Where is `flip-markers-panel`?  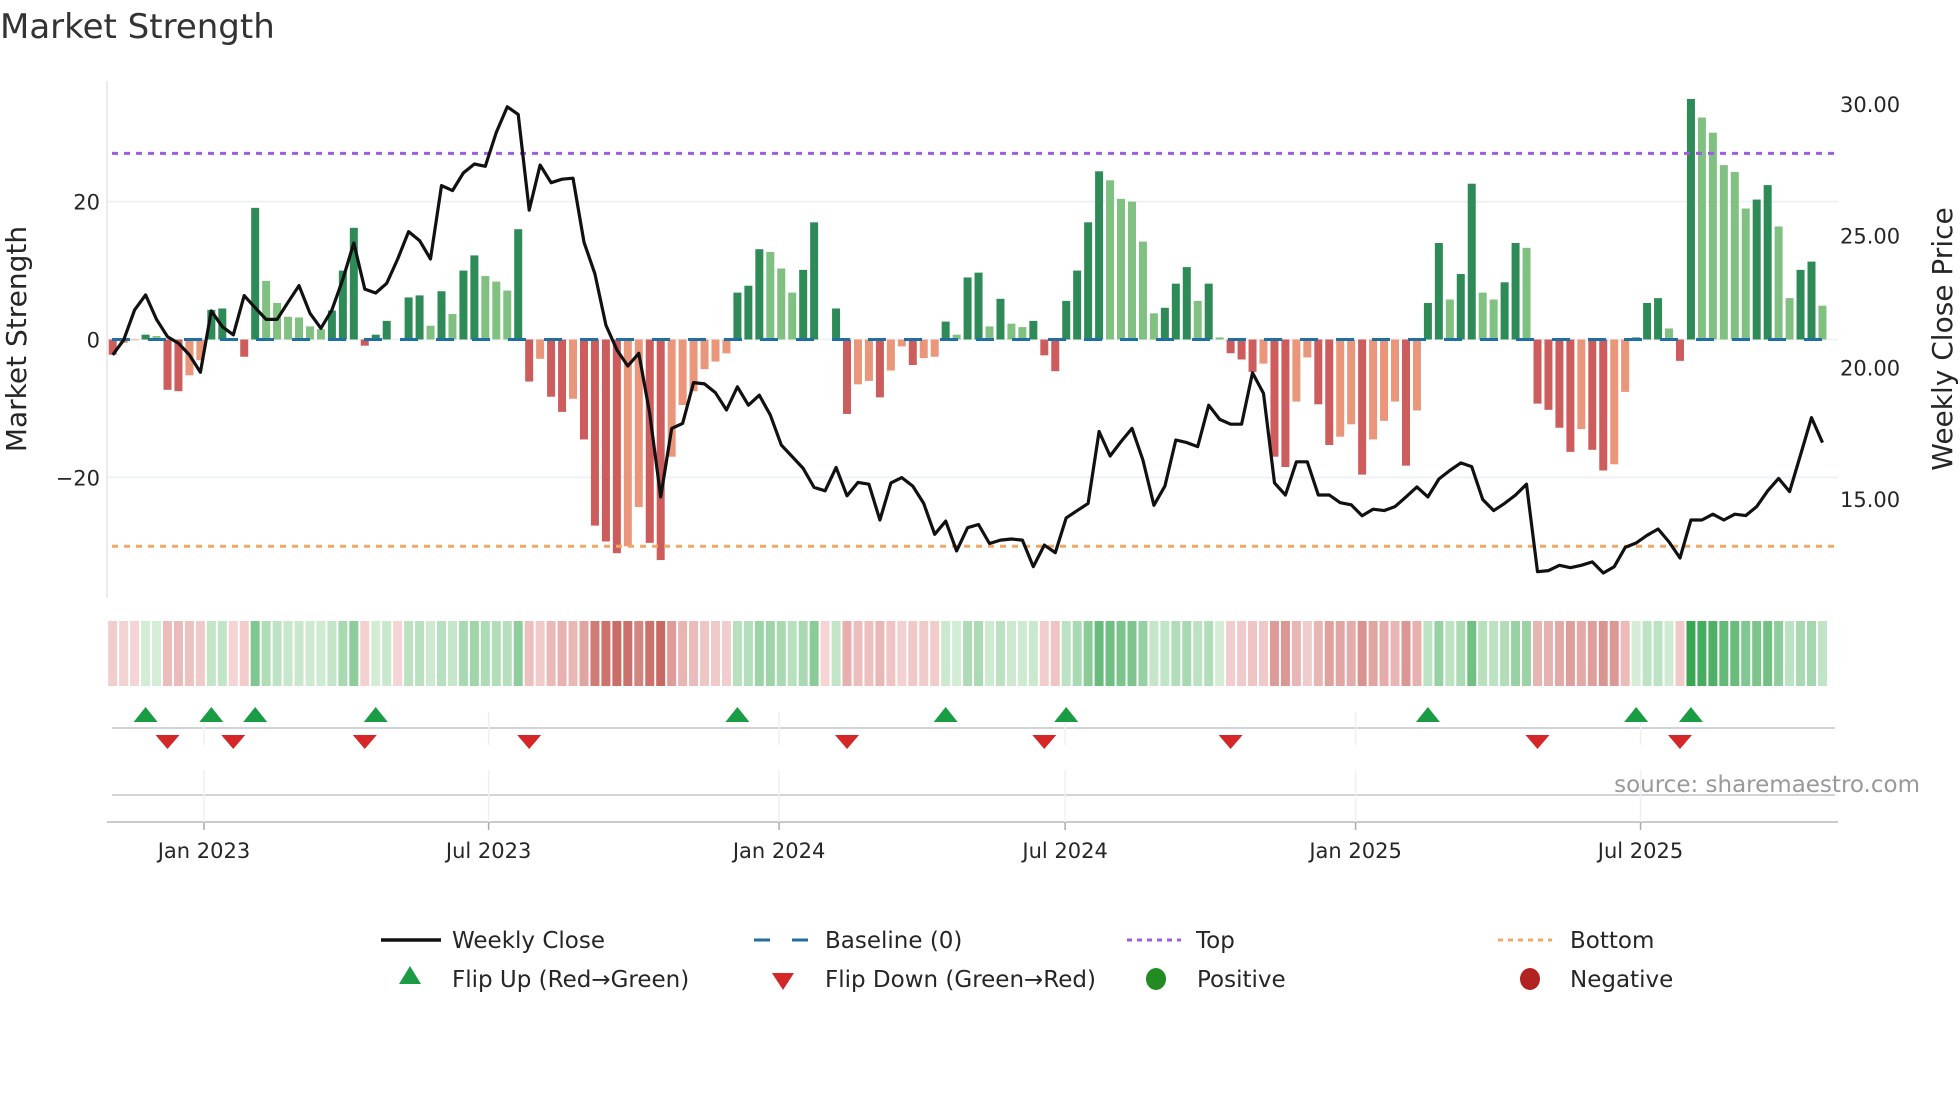
flip-markers-panel is located at coordinates (972, 765).